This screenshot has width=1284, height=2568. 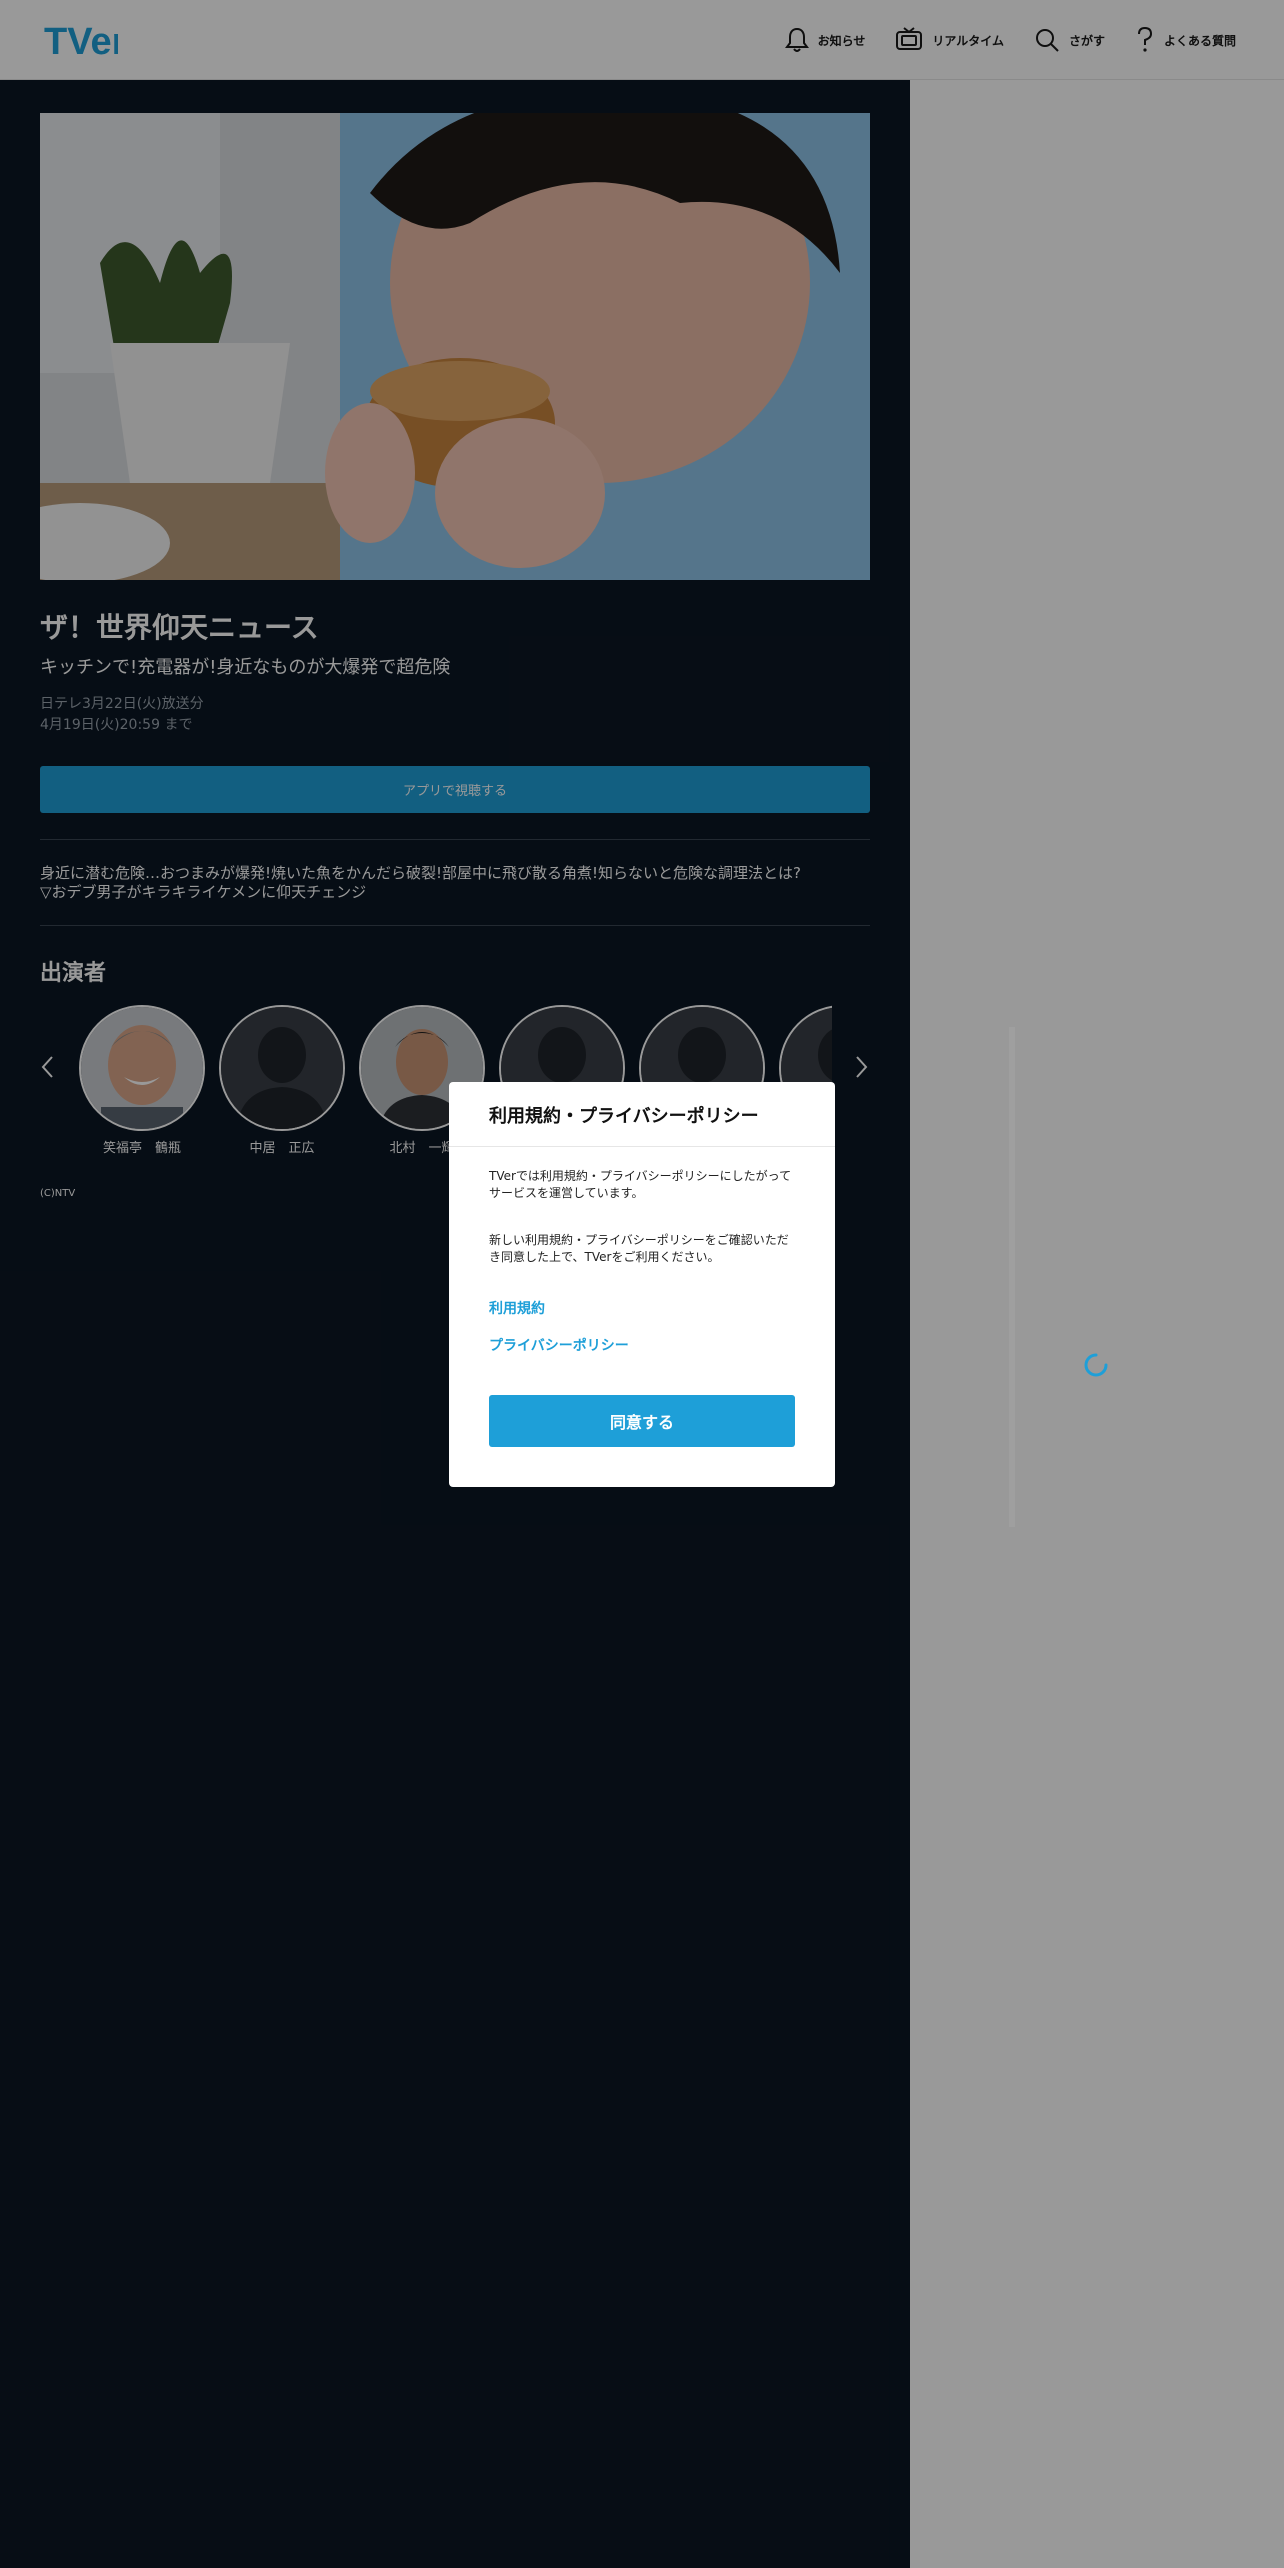 What do you see at coordinates (642, 1421) in the screenshot?
I see `agree-button: 同意する` at bounding box center [642, 1421].